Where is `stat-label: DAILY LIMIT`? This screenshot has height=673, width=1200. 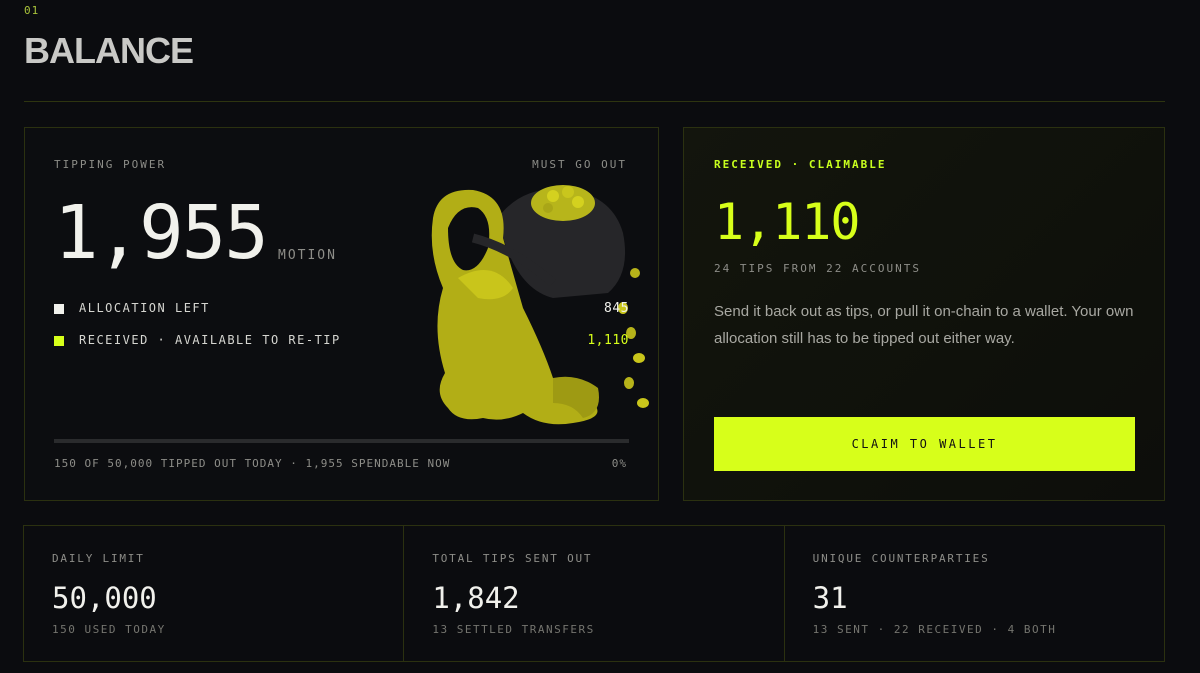 stat-label: DAILY LIMIT is located at coordinates (98, 558).